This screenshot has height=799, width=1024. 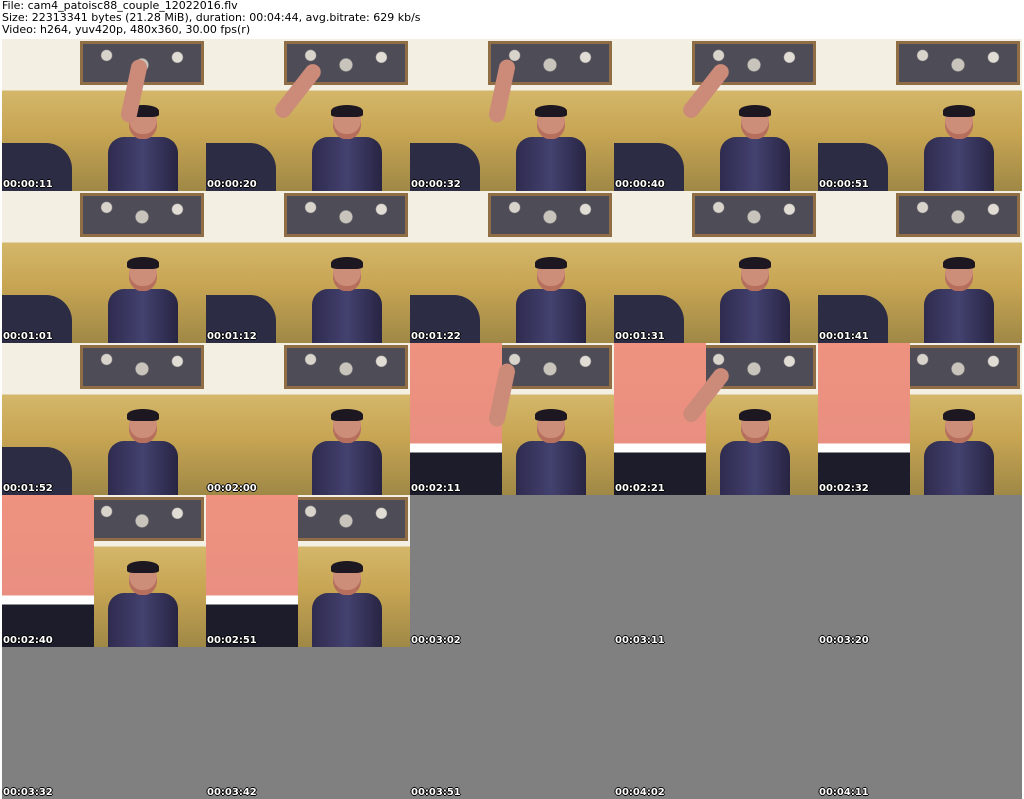 I want to click on frame-timestamp: 00:00:11, so click(x=28, y=184).